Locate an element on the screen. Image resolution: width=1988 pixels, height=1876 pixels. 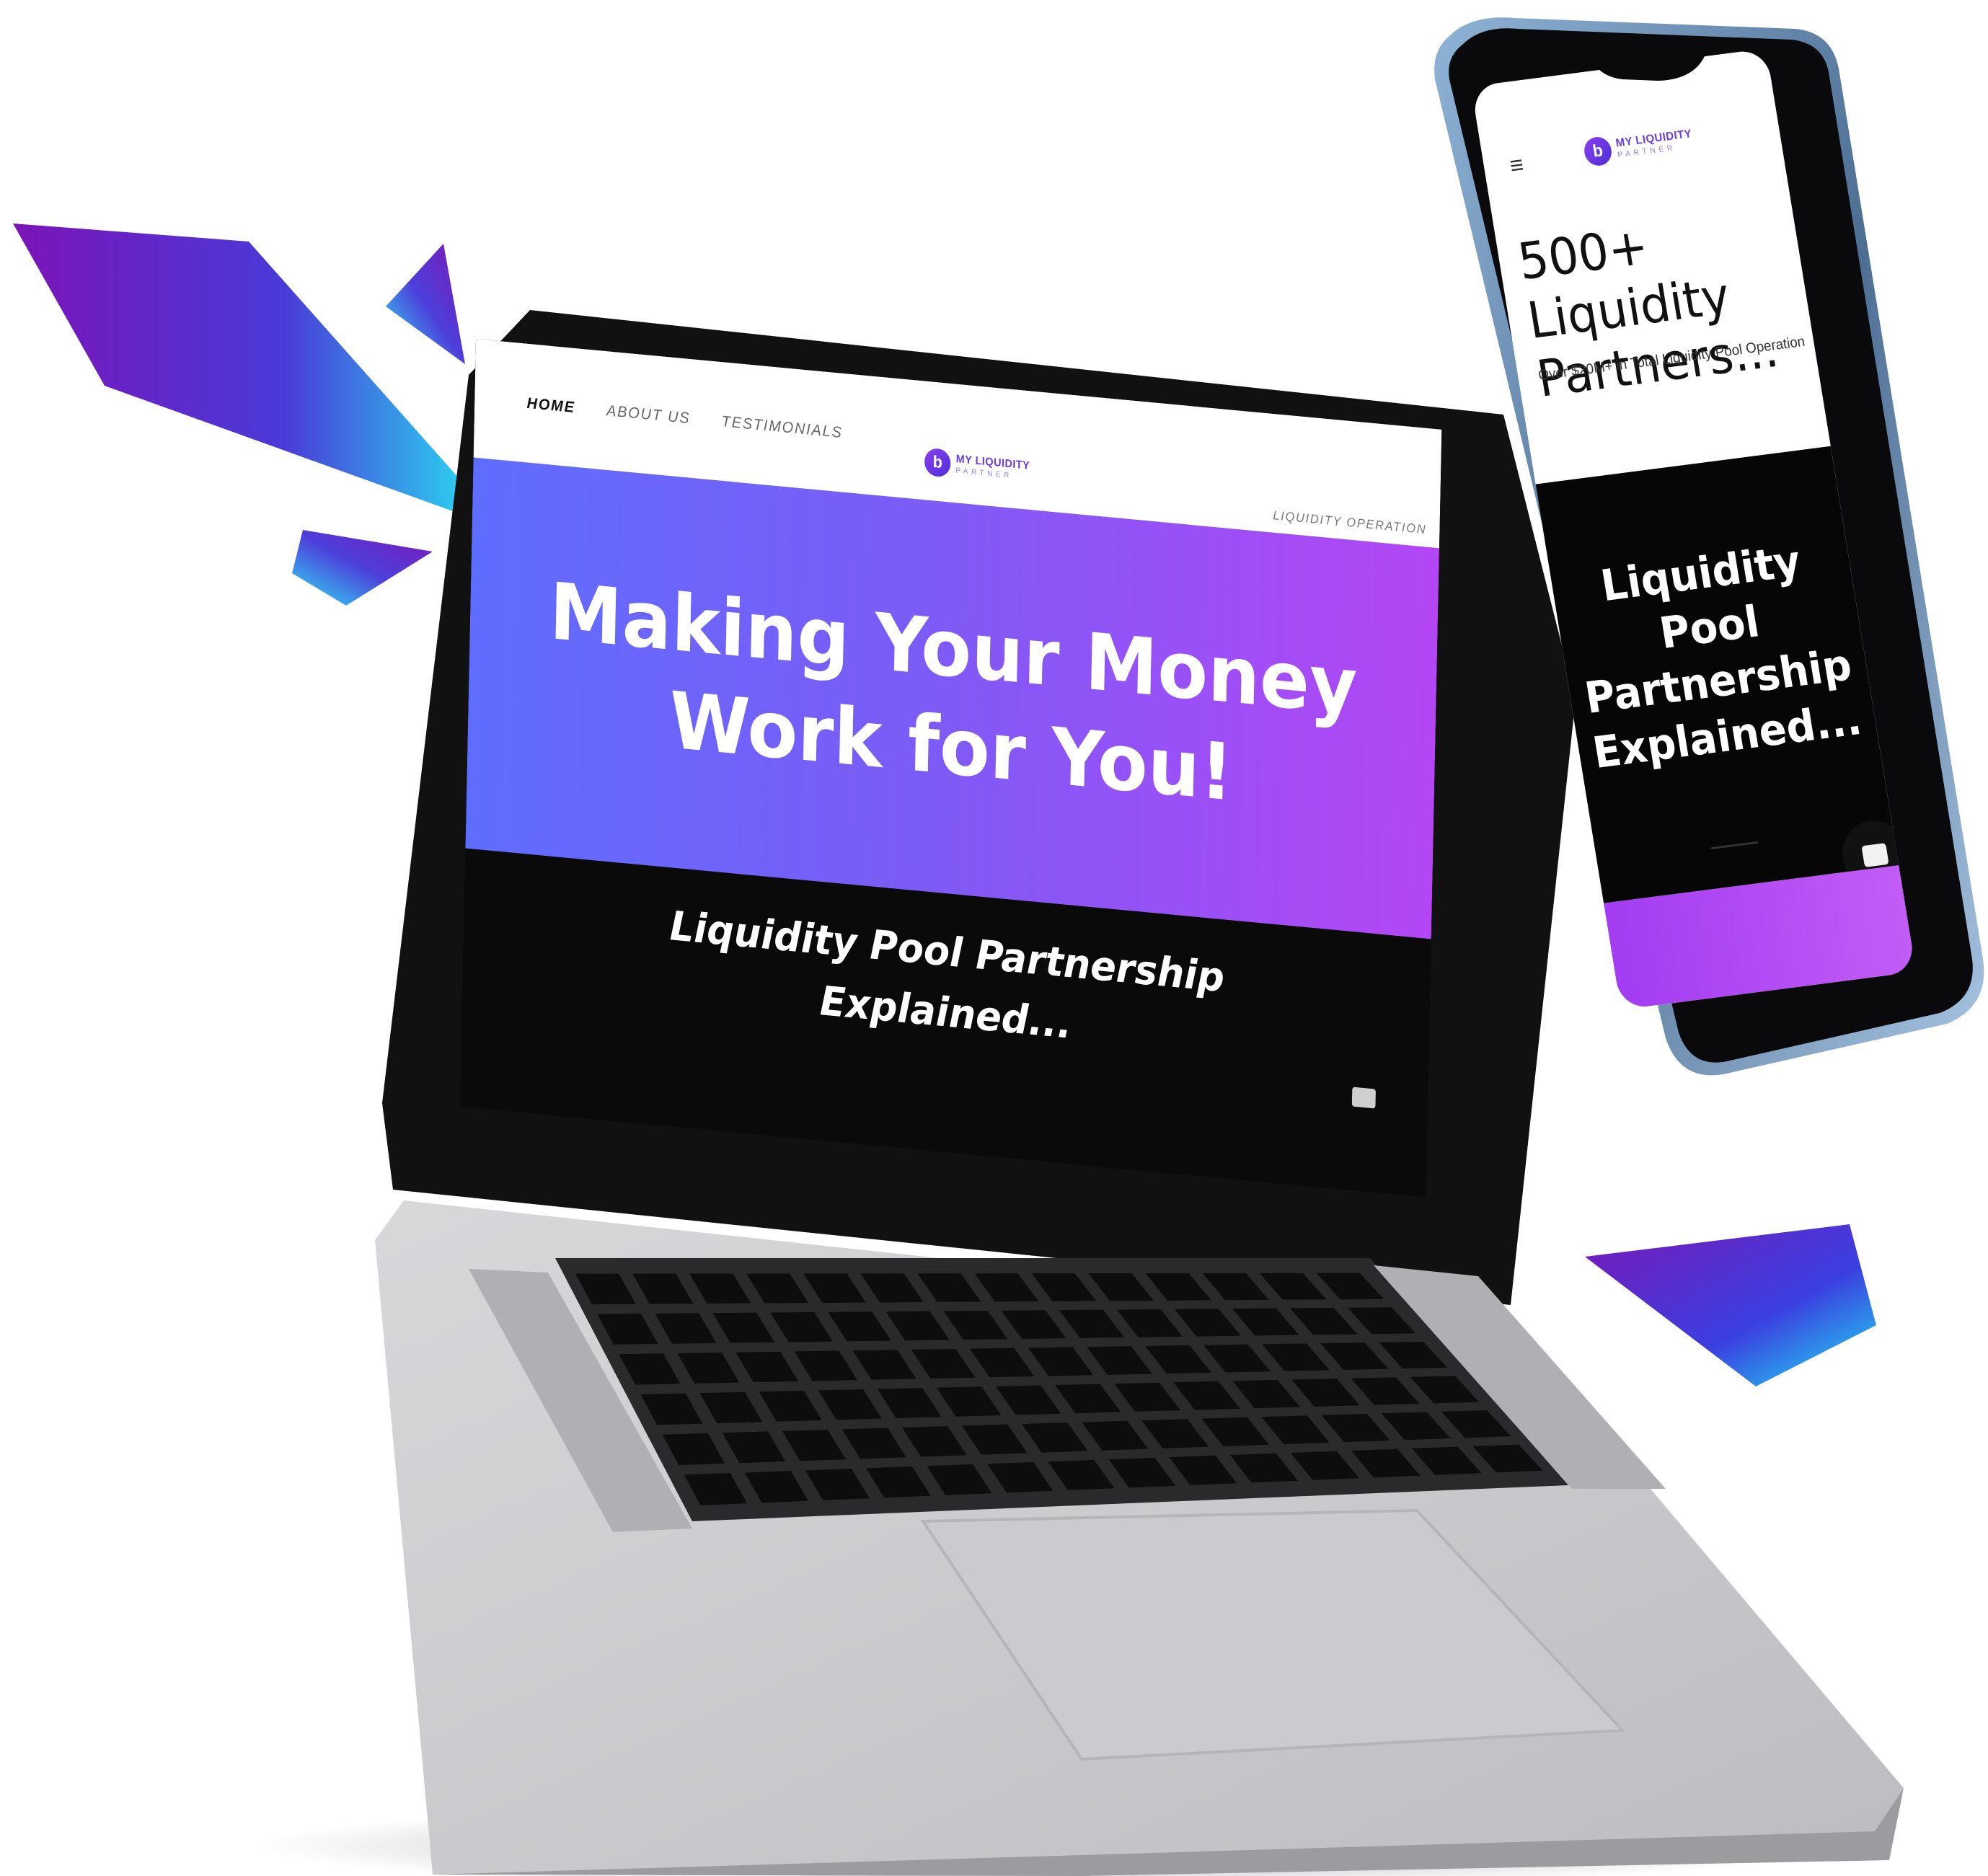
hero-title: Making Your Money Work for You! is located at coordinates (953, 692).